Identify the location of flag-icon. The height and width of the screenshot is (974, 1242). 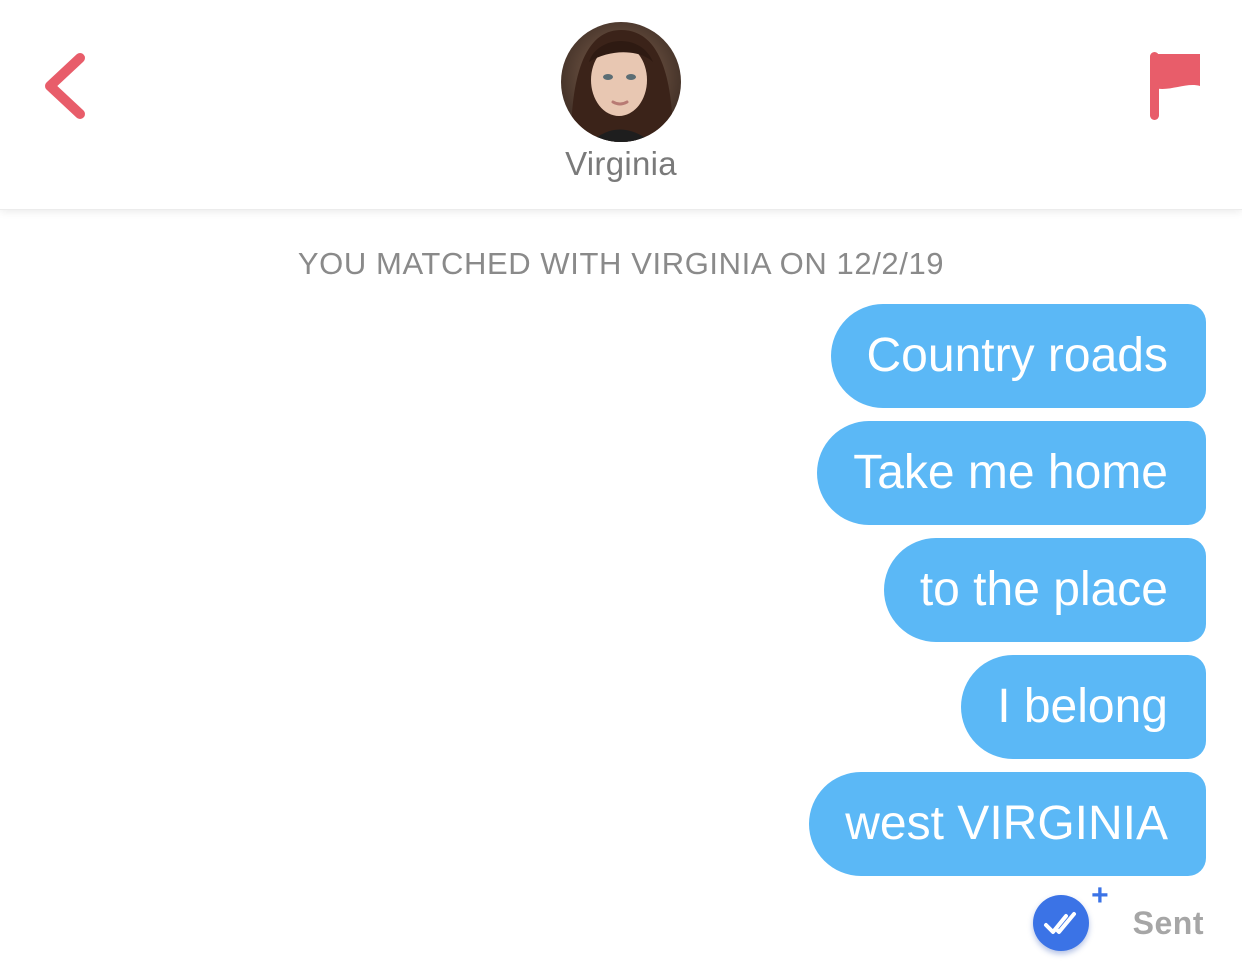
(1175, 86).